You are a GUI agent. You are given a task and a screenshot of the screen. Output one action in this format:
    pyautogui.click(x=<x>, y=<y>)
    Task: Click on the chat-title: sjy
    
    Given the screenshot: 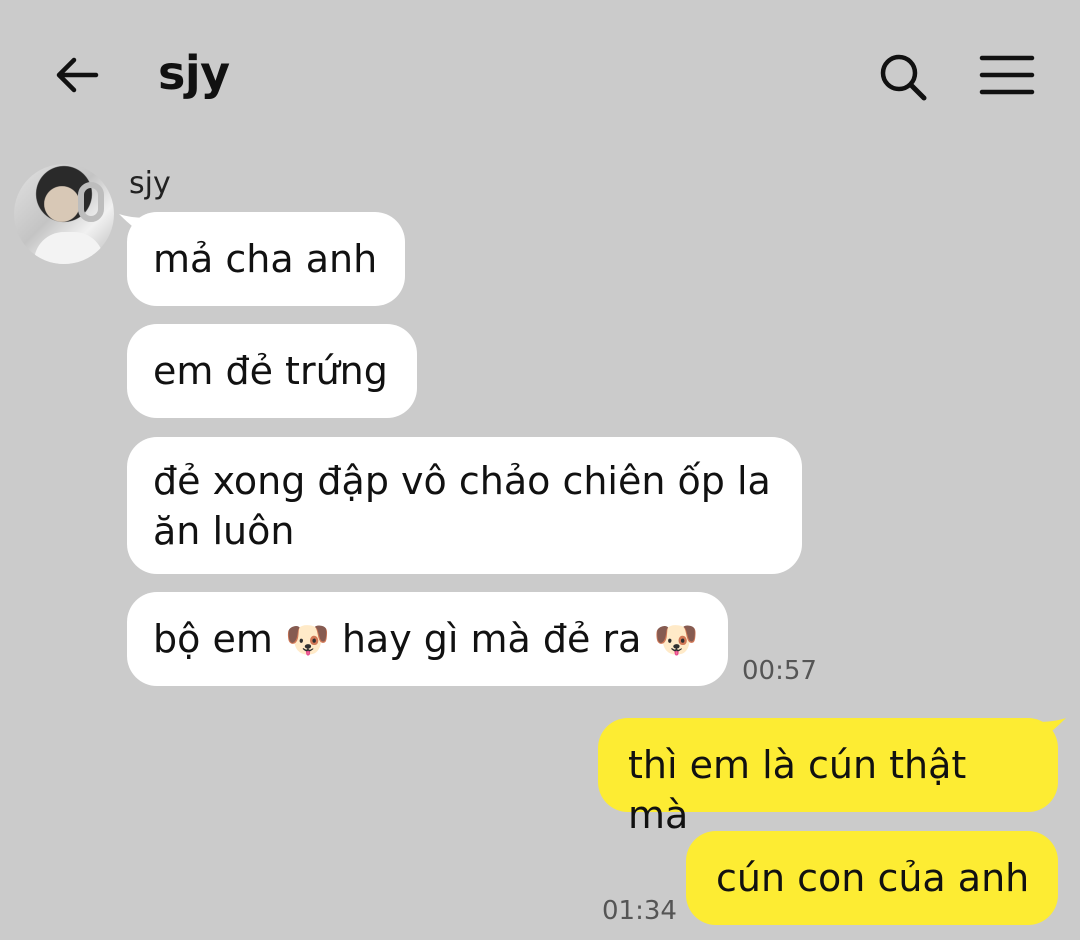 What is the action you would take?
    pyautogui.click(x=194, y=73)
    